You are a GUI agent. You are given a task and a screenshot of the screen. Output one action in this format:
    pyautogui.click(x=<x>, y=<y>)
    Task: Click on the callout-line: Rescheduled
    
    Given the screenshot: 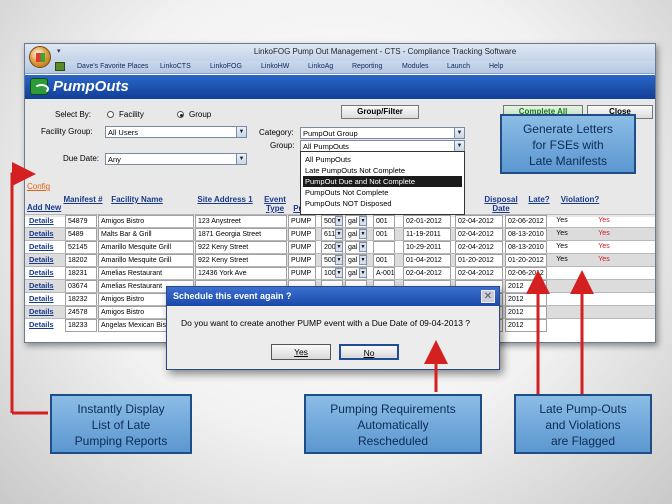 What is the action you would take?
    pyautogui.click(x=393, y=441)
    